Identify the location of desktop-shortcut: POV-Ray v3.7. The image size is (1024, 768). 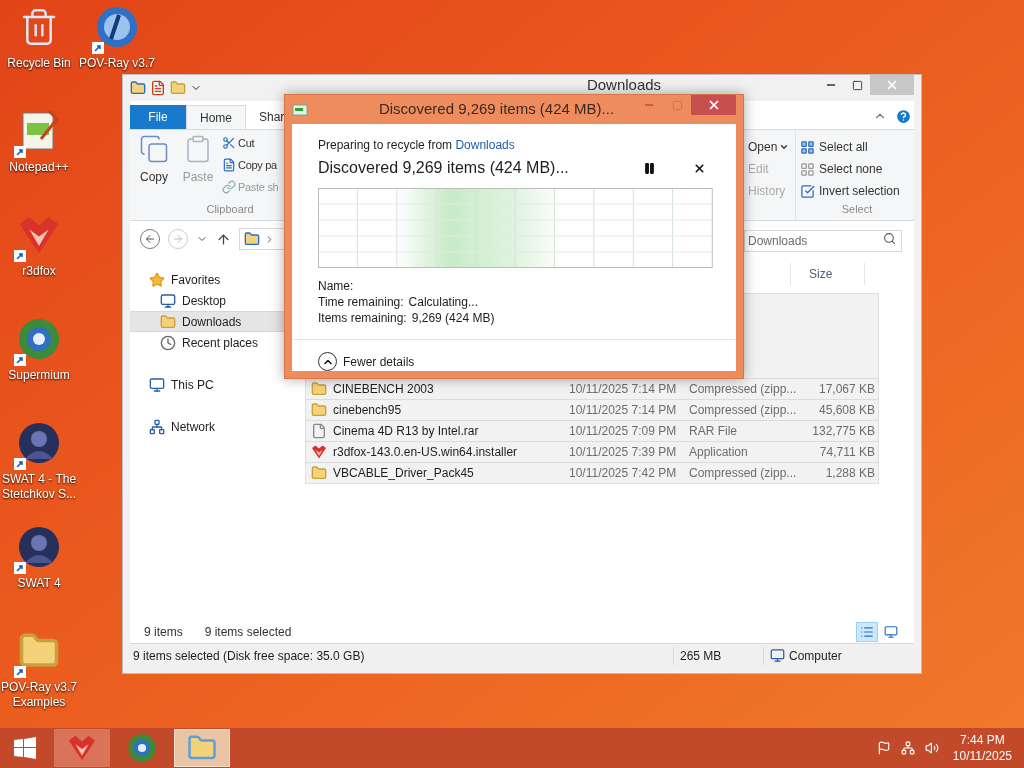
(117, 52).